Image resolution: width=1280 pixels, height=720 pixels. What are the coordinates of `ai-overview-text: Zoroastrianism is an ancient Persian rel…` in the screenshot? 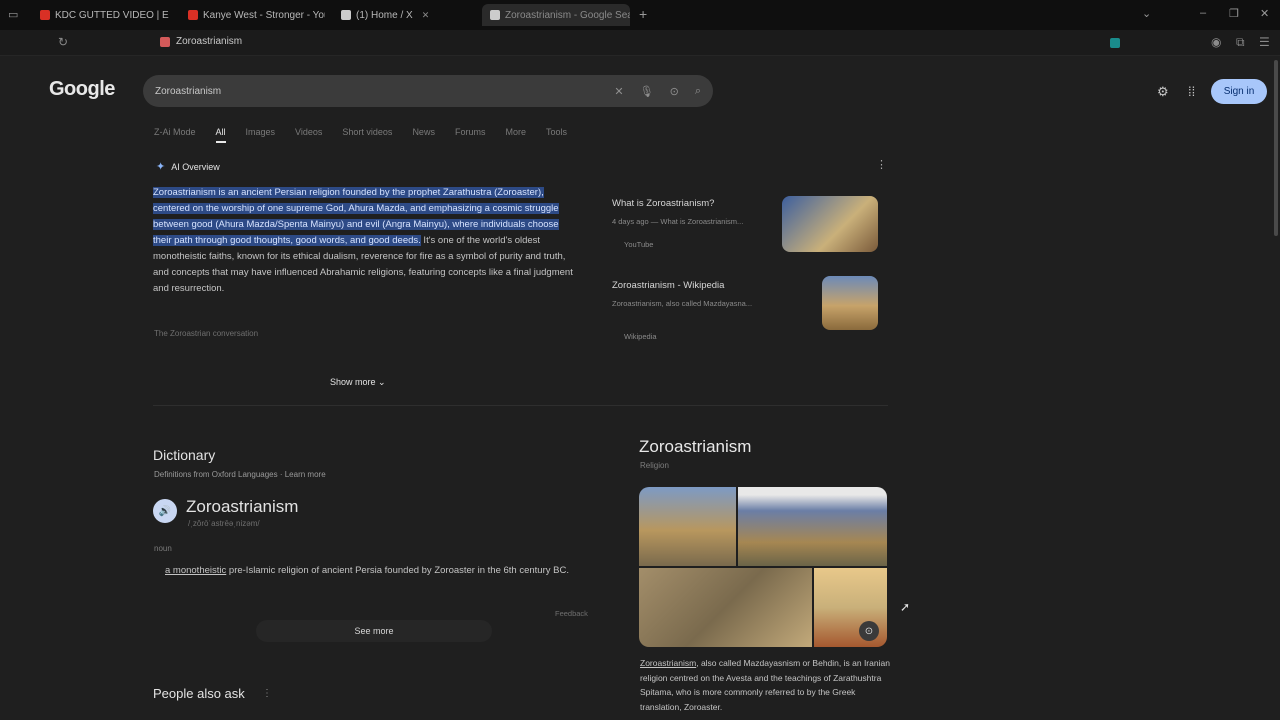 It's located at (363, 241).